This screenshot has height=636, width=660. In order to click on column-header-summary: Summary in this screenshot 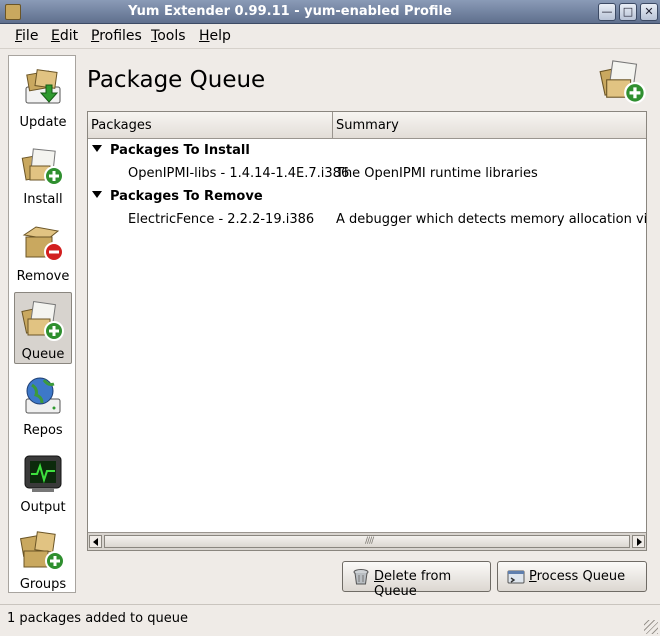, I will do `click(489, 125)`.